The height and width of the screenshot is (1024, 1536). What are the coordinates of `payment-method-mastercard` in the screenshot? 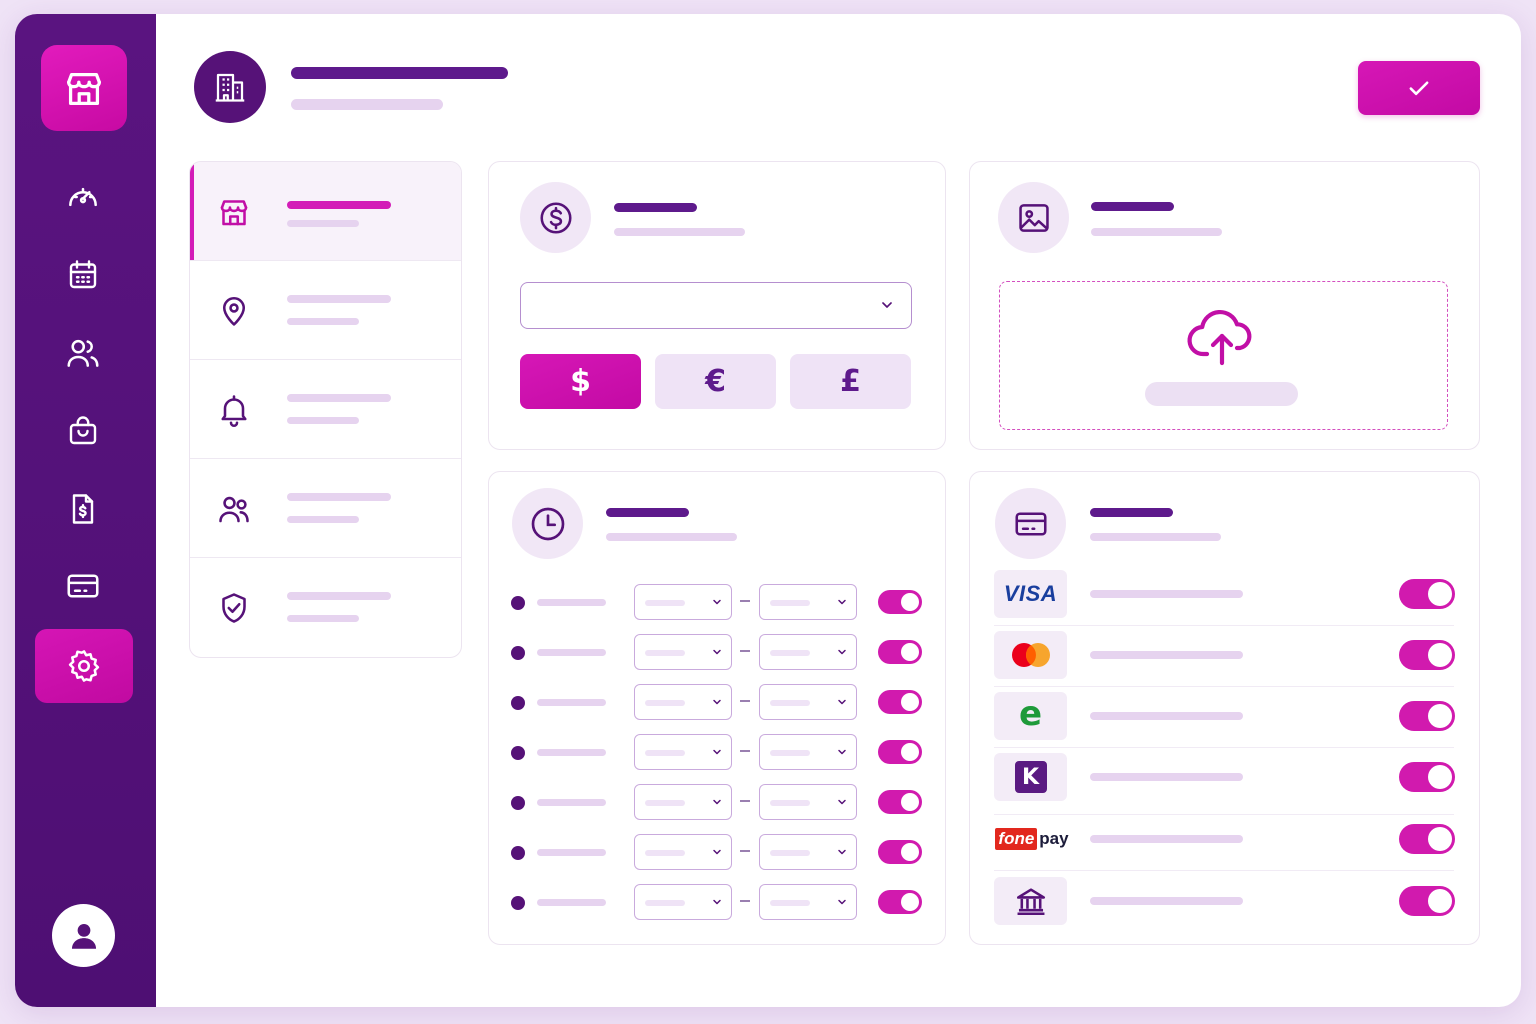 It's located at (1224, 659).